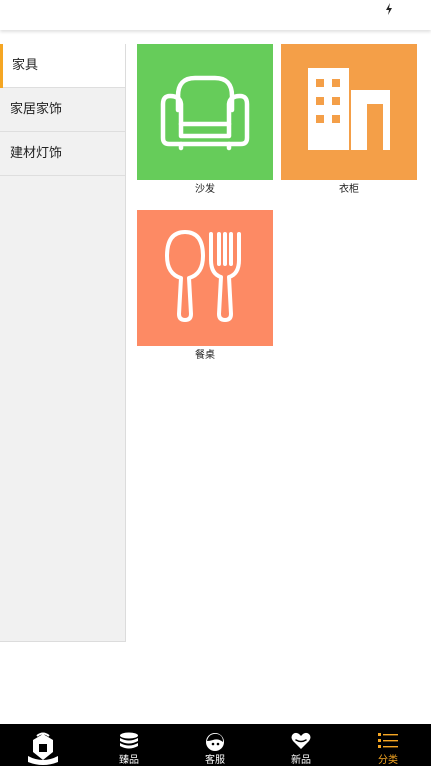 This screenshot has width=431, height=766. I want to click on sofa-icon, so click(205, 112).